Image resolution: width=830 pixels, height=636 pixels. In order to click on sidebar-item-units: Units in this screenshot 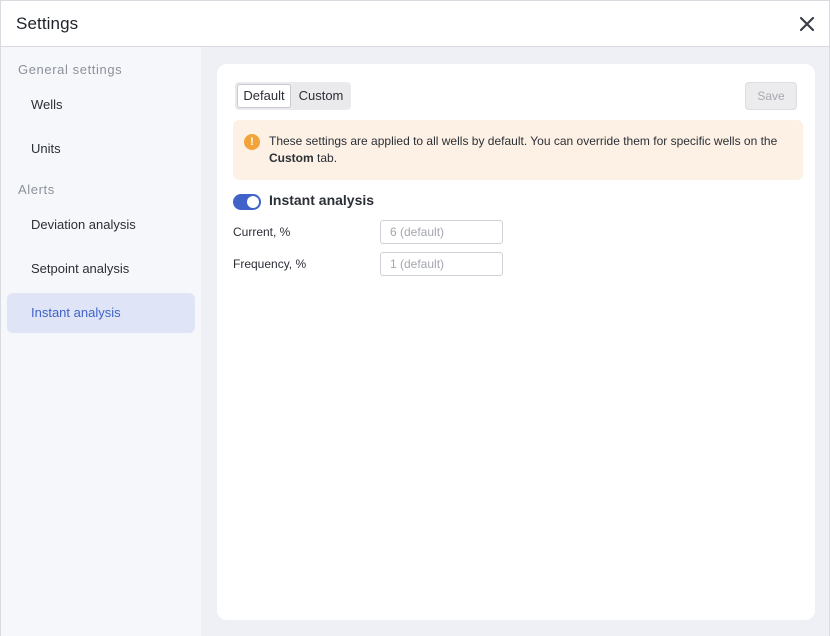, I will do `click(101, 149)`.